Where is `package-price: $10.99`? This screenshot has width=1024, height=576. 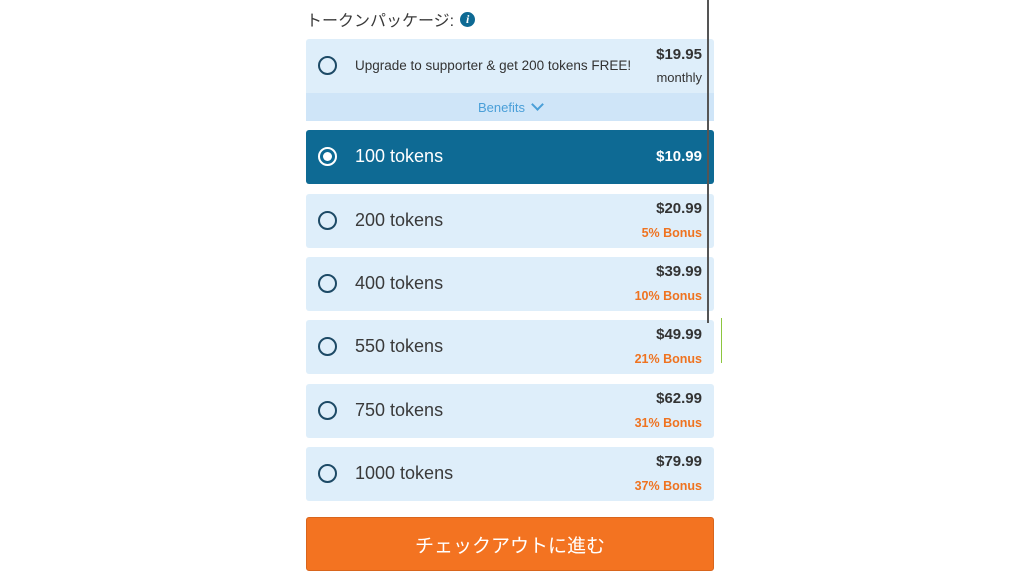
package-price: $10.99 is located at coordinates (679, 156).